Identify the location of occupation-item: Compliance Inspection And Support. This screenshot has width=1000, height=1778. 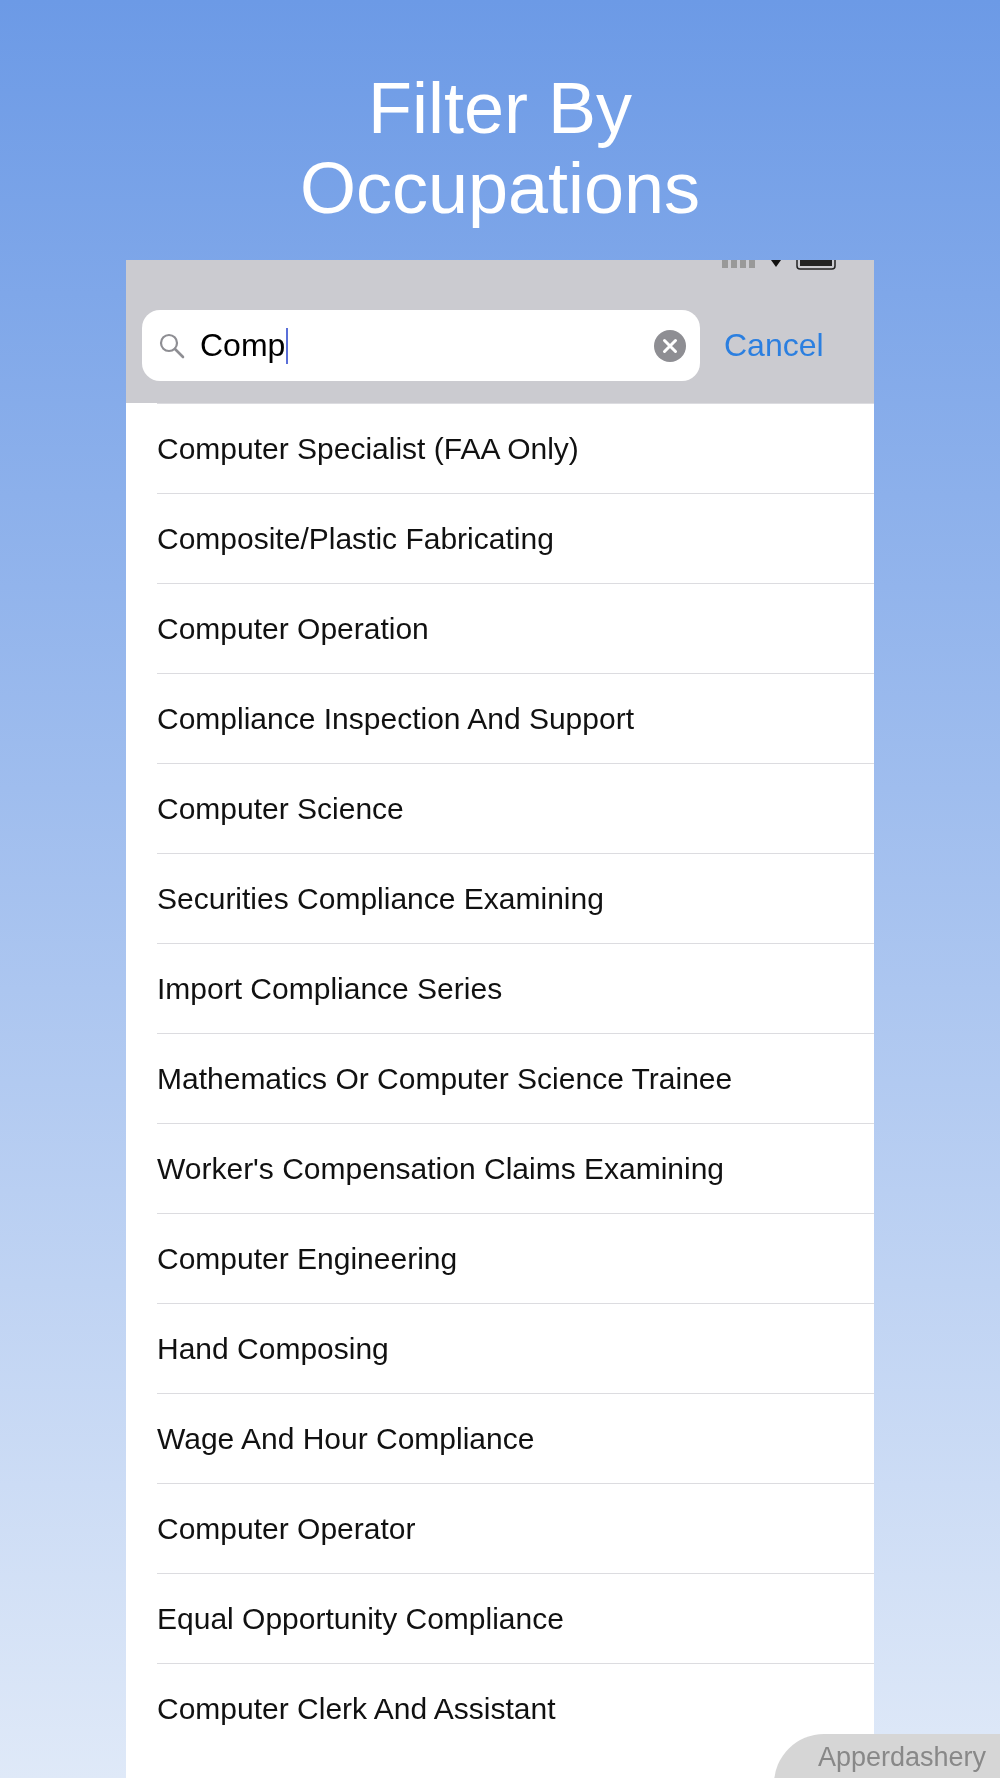
(395, 718).